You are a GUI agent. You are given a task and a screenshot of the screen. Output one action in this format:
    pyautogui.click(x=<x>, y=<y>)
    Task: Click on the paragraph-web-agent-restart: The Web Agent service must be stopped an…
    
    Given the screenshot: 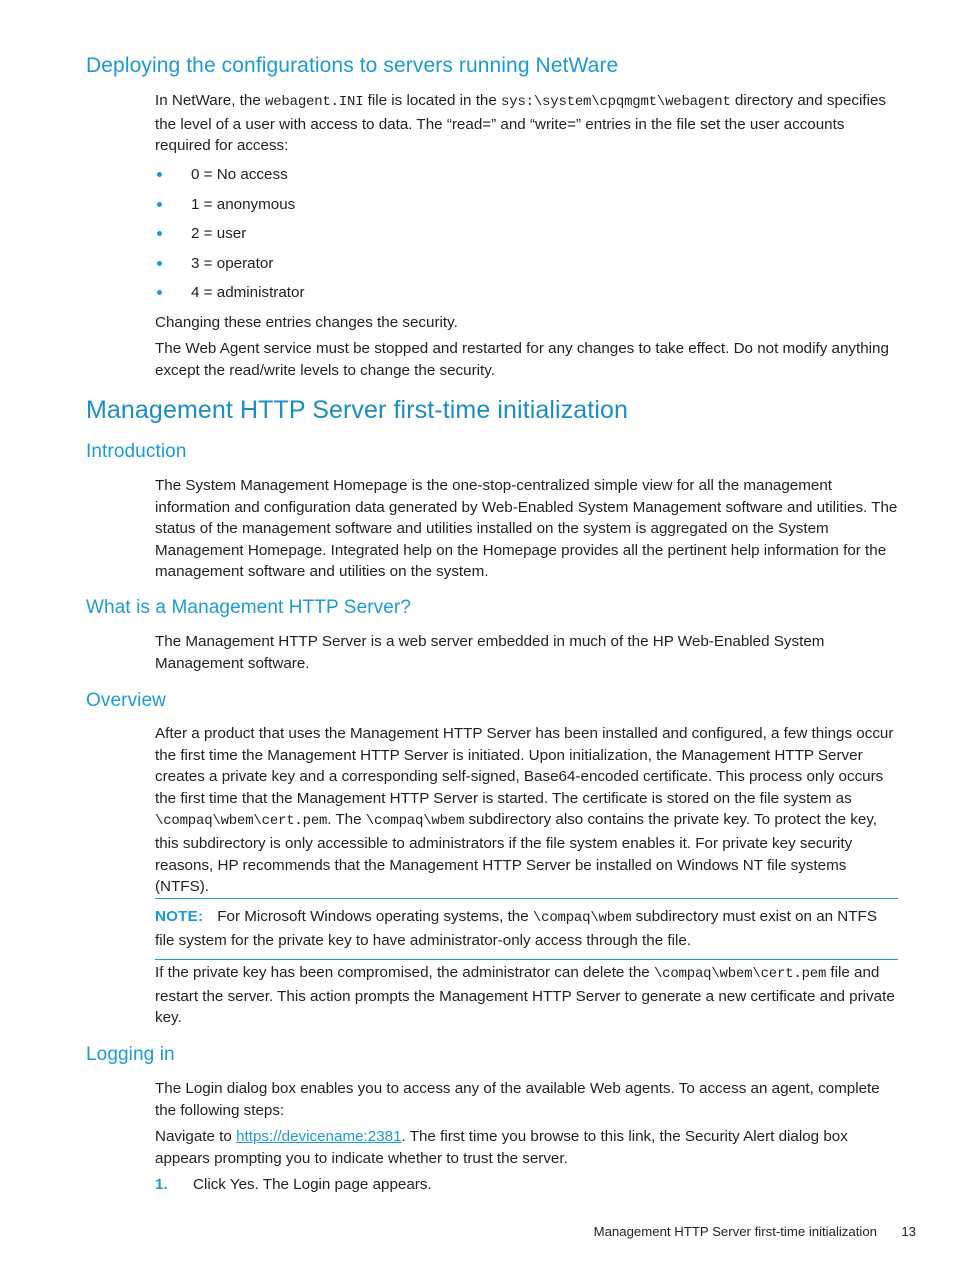 What is the action you would take?
    pyautogui.click(x=522, y=359)
    